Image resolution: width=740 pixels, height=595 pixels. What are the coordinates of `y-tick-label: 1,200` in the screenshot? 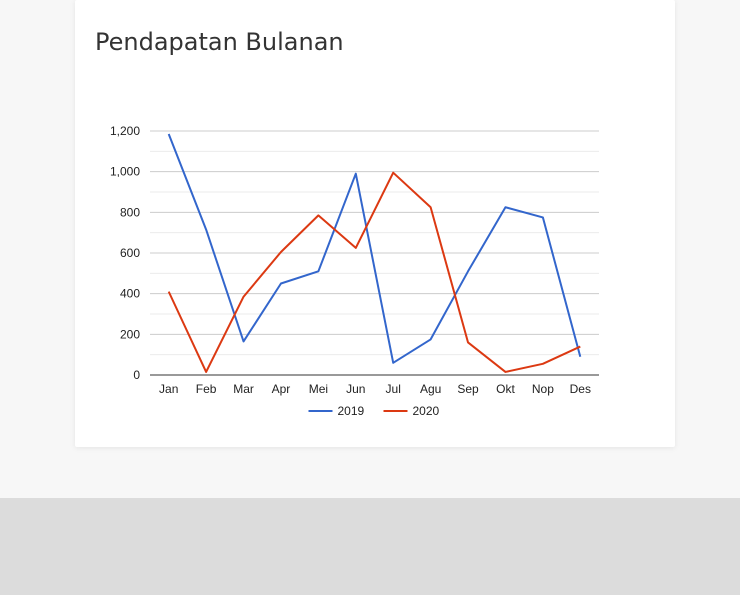 It's located at (125, 131).